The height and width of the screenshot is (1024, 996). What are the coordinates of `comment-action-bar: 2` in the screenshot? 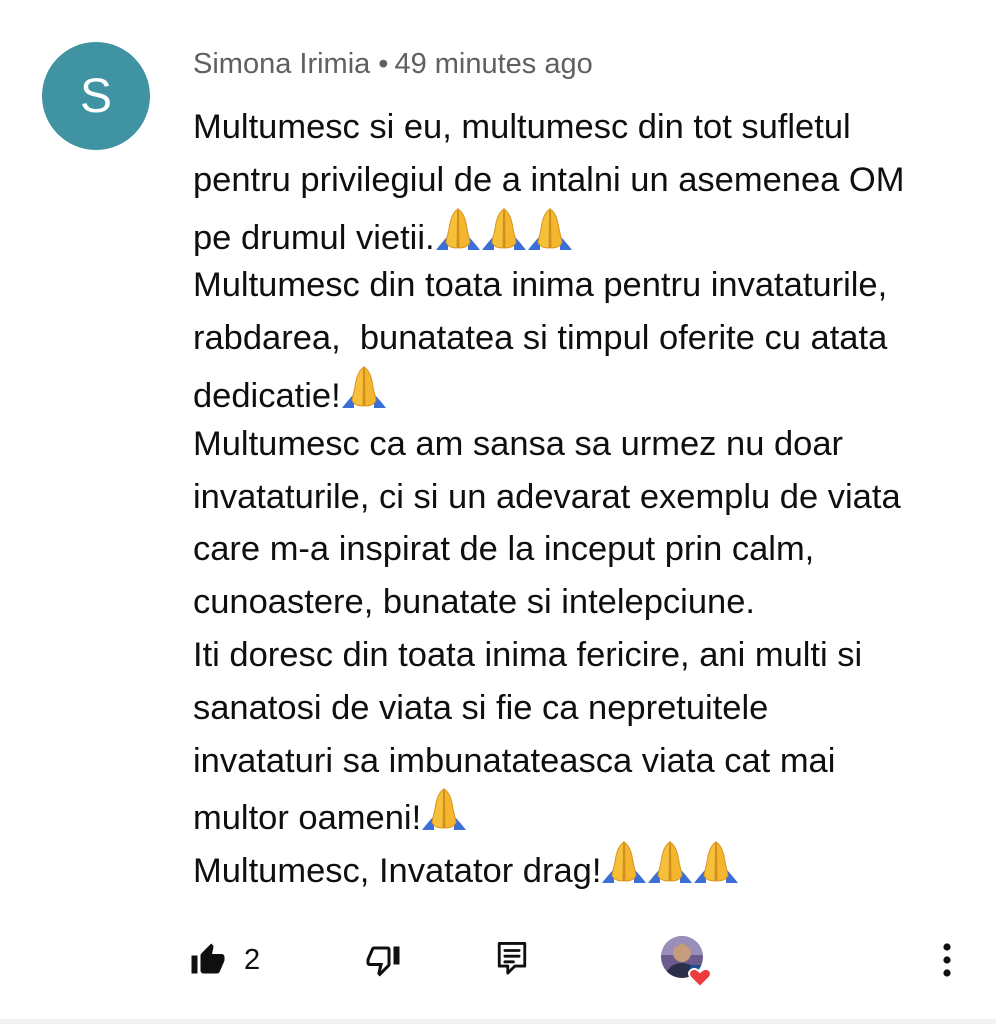 It's located at (498, 960).